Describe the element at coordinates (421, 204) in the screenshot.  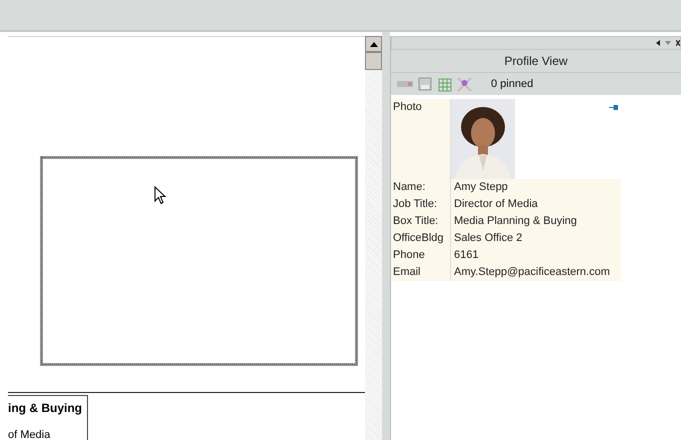
I see `field-label: Job Title:` at that location.